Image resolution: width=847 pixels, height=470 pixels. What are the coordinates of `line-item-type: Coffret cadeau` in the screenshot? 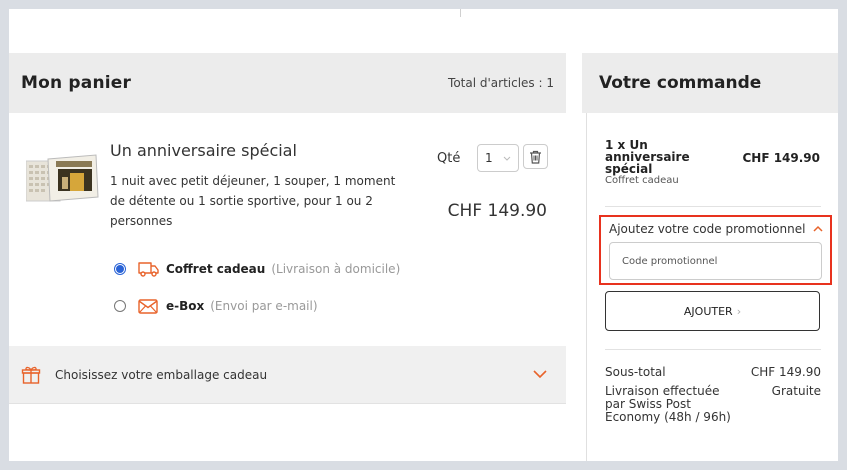 It's located at (642, 180).